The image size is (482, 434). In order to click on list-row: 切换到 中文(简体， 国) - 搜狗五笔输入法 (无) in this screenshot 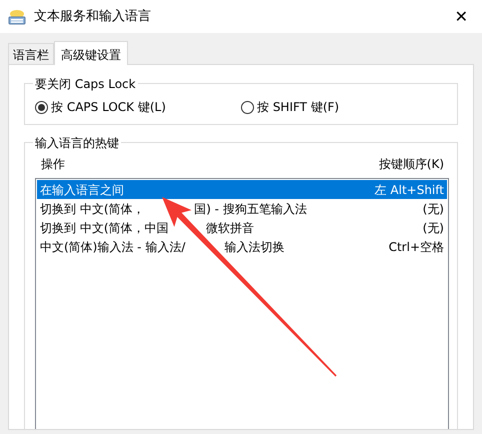, I will do `click(242, 208)`.